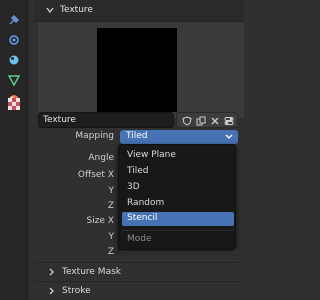 The image size is (320, 300). What do you see at coordinates (139, 290) in the screenshot?
I see `stroke-subpanel: Stroke` at bounding box center [139, 290].